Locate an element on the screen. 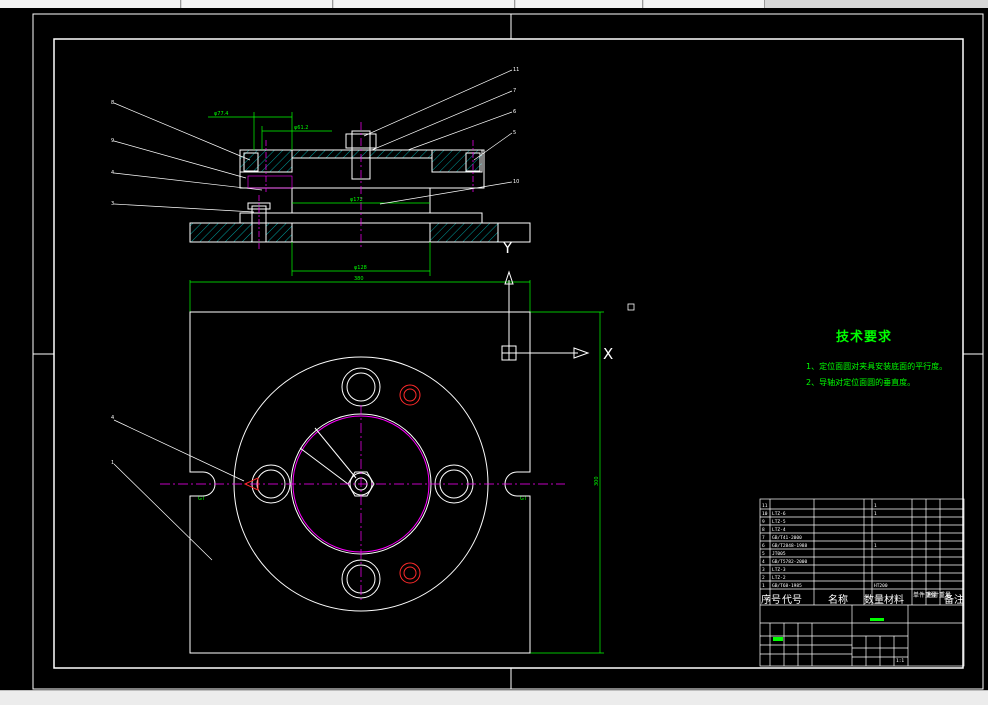  bom-header-name: 名称 is located at coordinates (838, 600).